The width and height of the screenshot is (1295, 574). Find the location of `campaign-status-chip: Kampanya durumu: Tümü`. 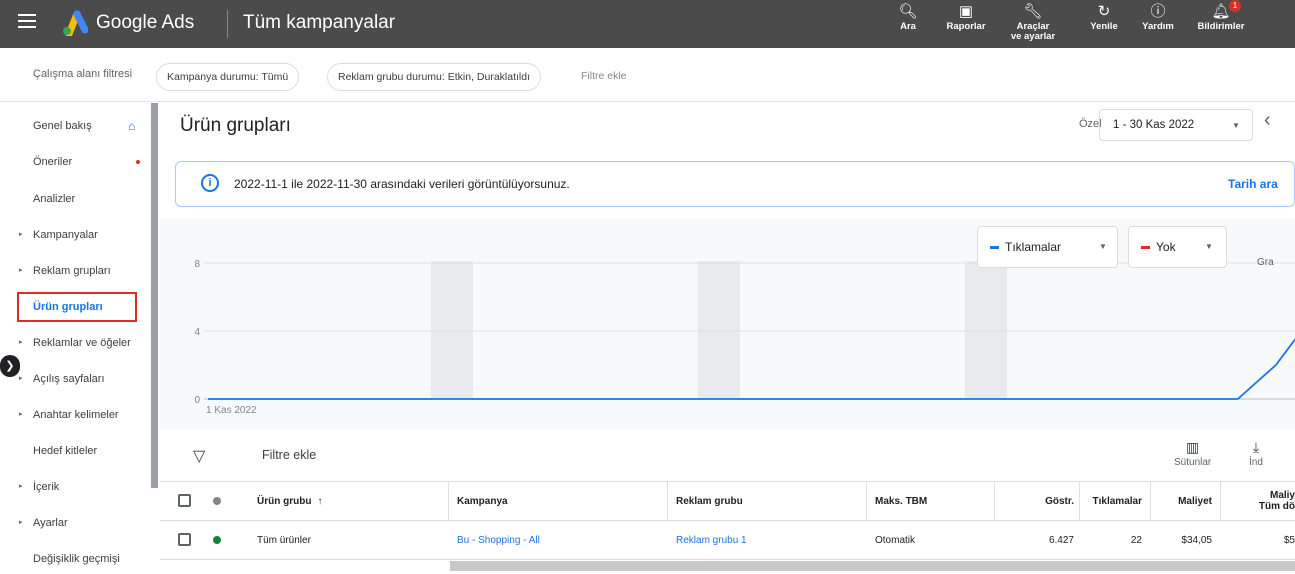

campaign-status-chip: Kampanya durumu: Tümü is located at coordinates (228, 77).